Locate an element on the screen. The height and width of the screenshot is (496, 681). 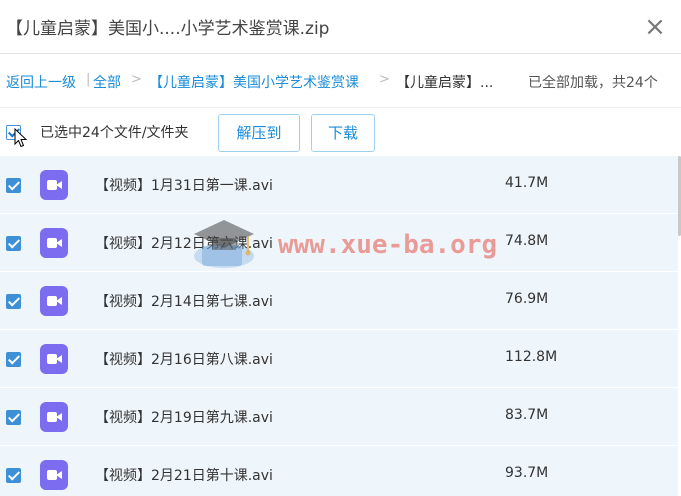
file-name: 【视频】2月21日第十课.avi is located at coordinates (184, 475).